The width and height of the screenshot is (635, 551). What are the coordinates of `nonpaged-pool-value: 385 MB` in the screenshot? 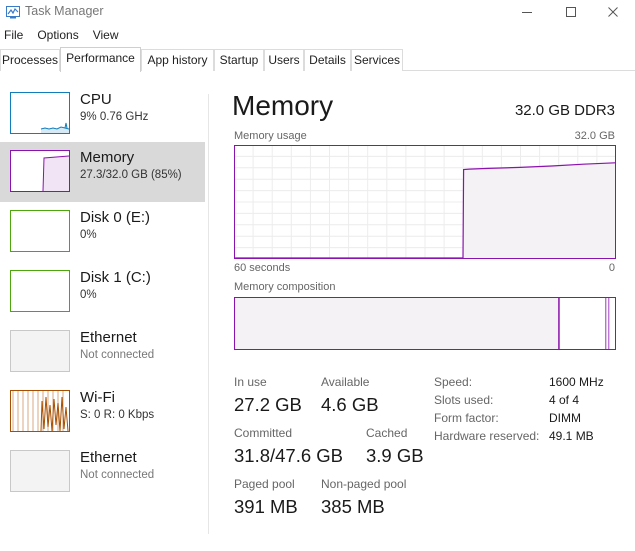 It's located at (353, 506).